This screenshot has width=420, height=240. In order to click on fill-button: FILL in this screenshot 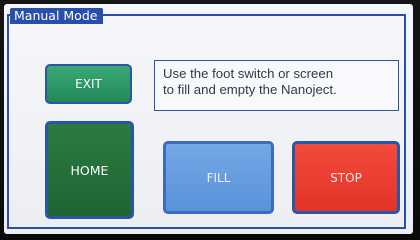, I will do `click(218, 177)`.